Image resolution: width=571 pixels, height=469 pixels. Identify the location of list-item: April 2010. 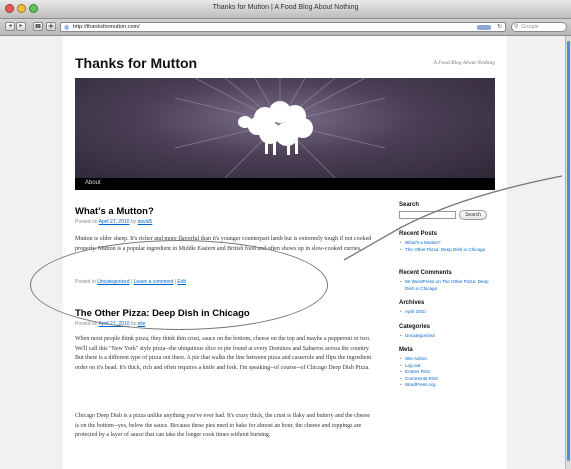
(449, 312).